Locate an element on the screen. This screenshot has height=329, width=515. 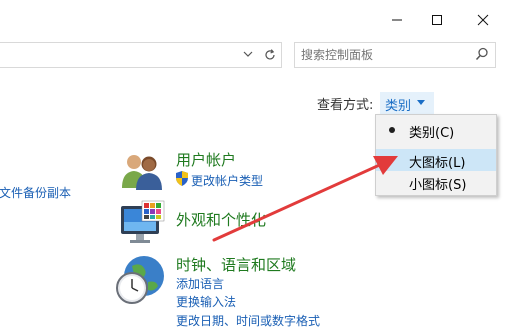
close-button is located at coordinates (483, 20).